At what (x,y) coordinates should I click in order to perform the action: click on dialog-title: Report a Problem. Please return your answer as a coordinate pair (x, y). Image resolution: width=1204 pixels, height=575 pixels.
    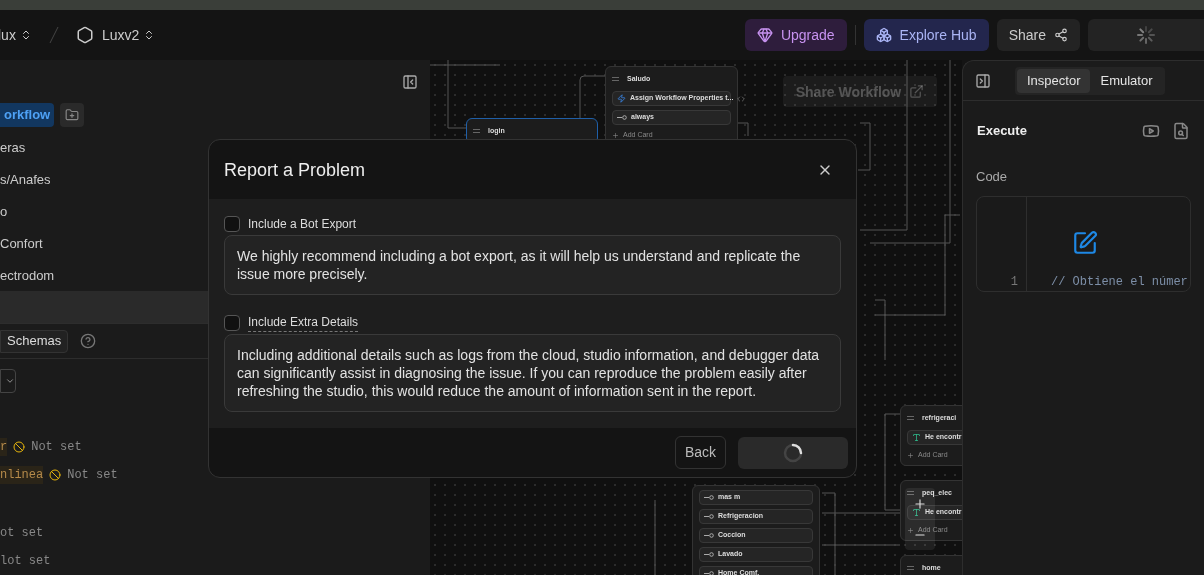
    Looking at the image, I should click on (295, 170).